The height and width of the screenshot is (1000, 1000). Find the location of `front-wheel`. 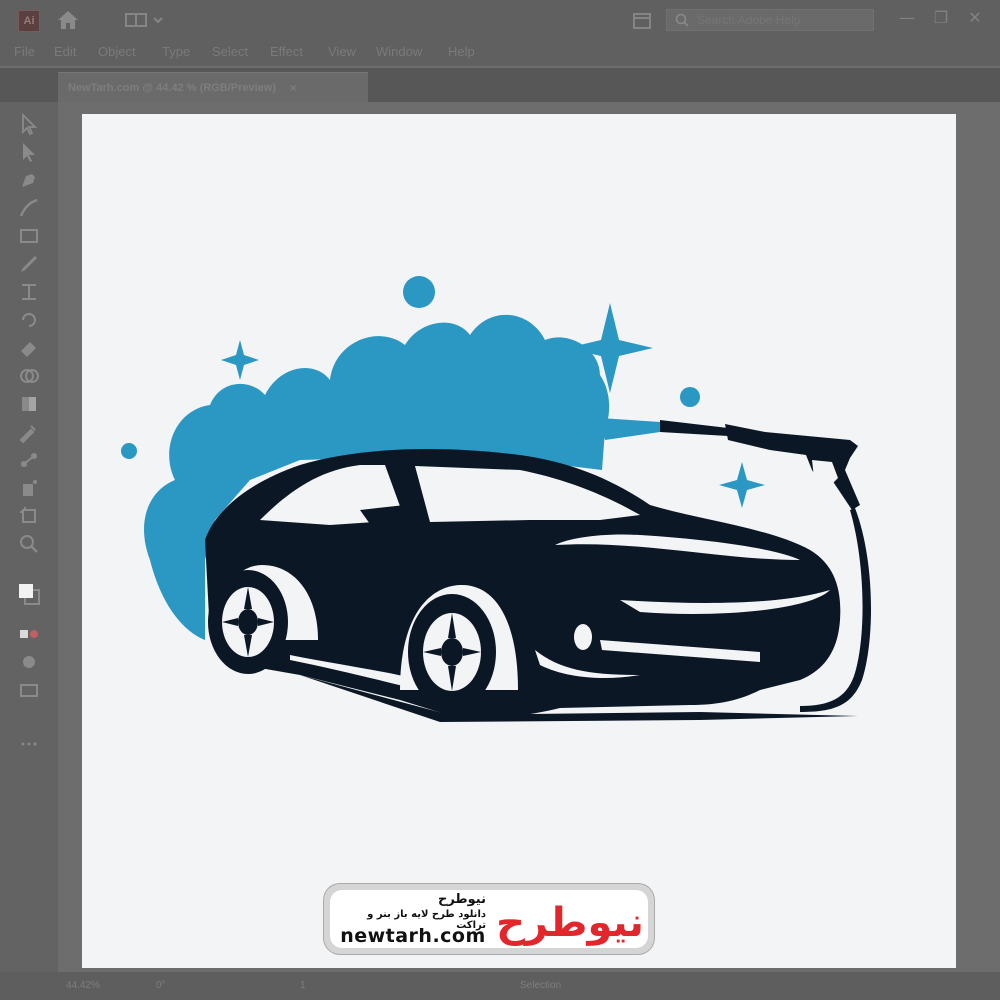

front-wheel is located at coordinates (452, 652).